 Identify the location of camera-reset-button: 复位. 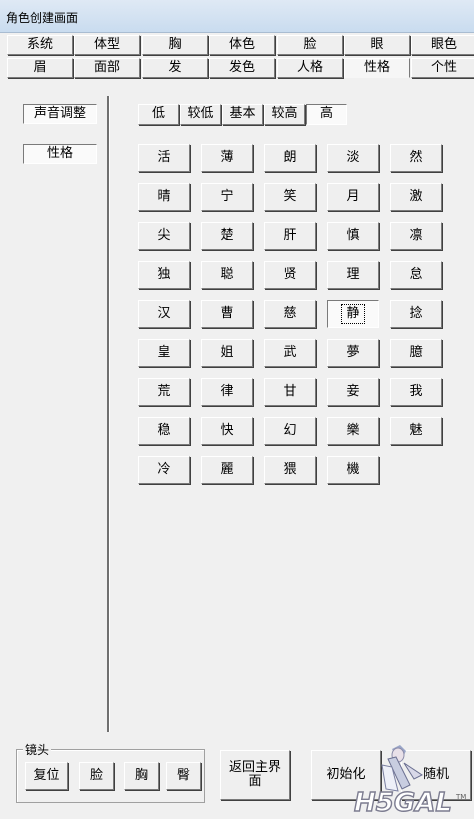
(46, 776).